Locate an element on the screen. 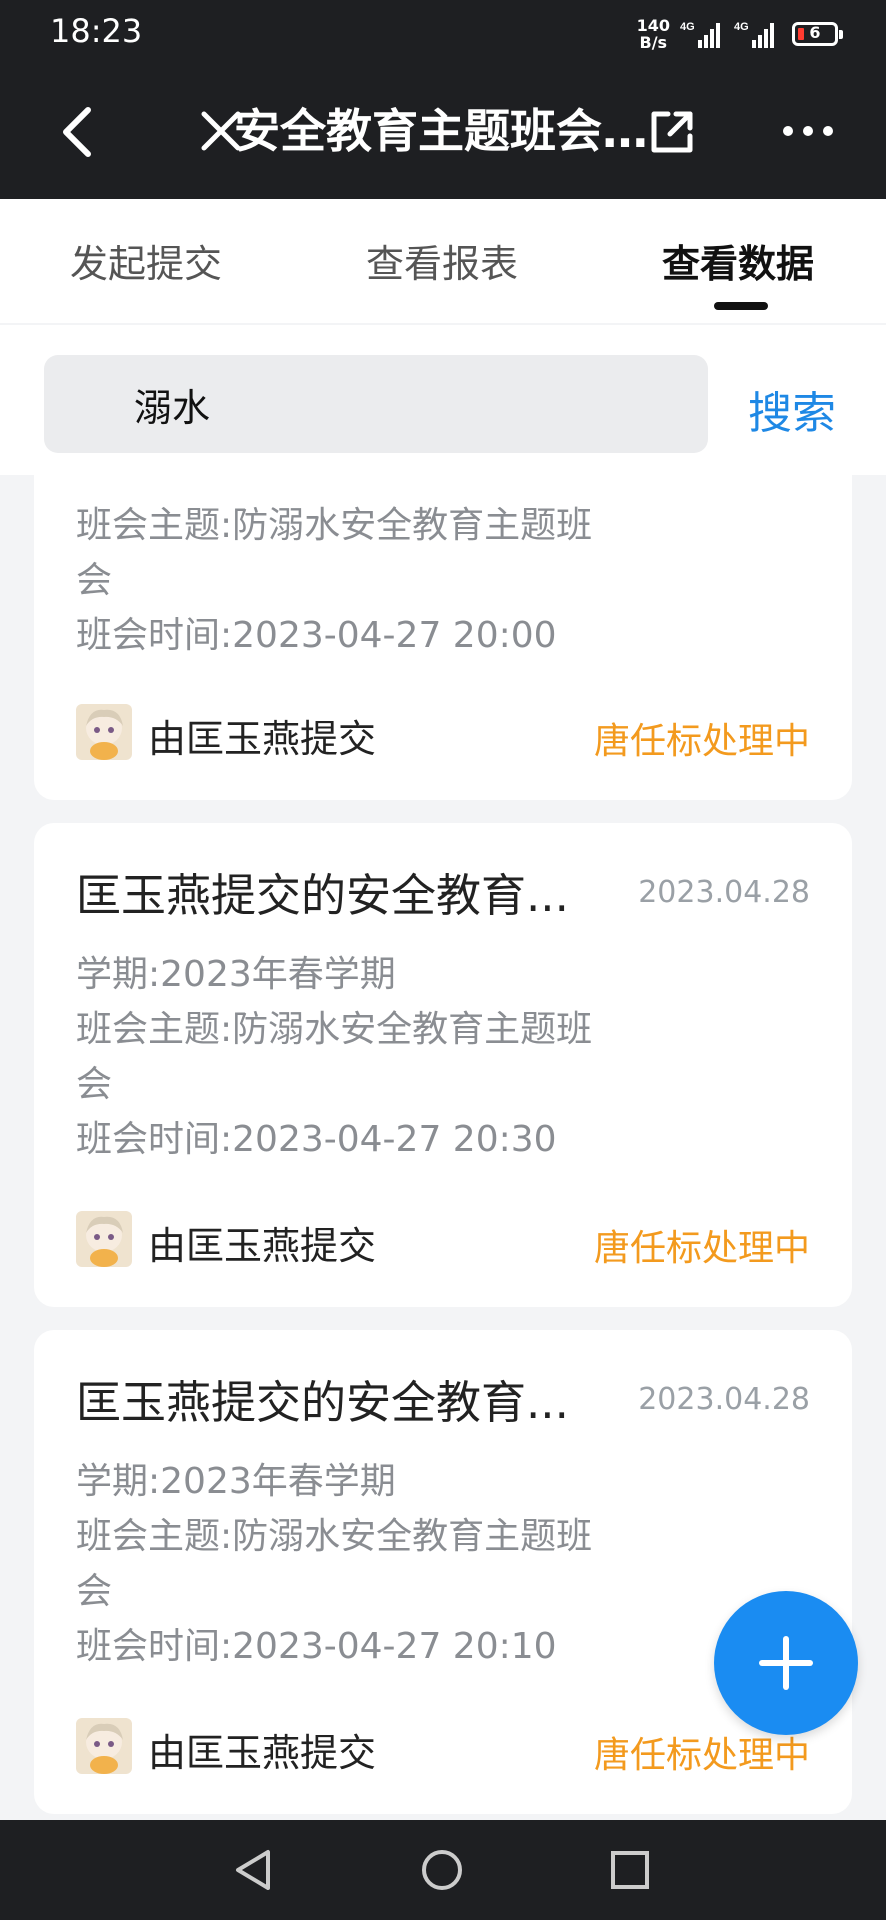  search-button: 搜索 is located at coordinates (792, 409).